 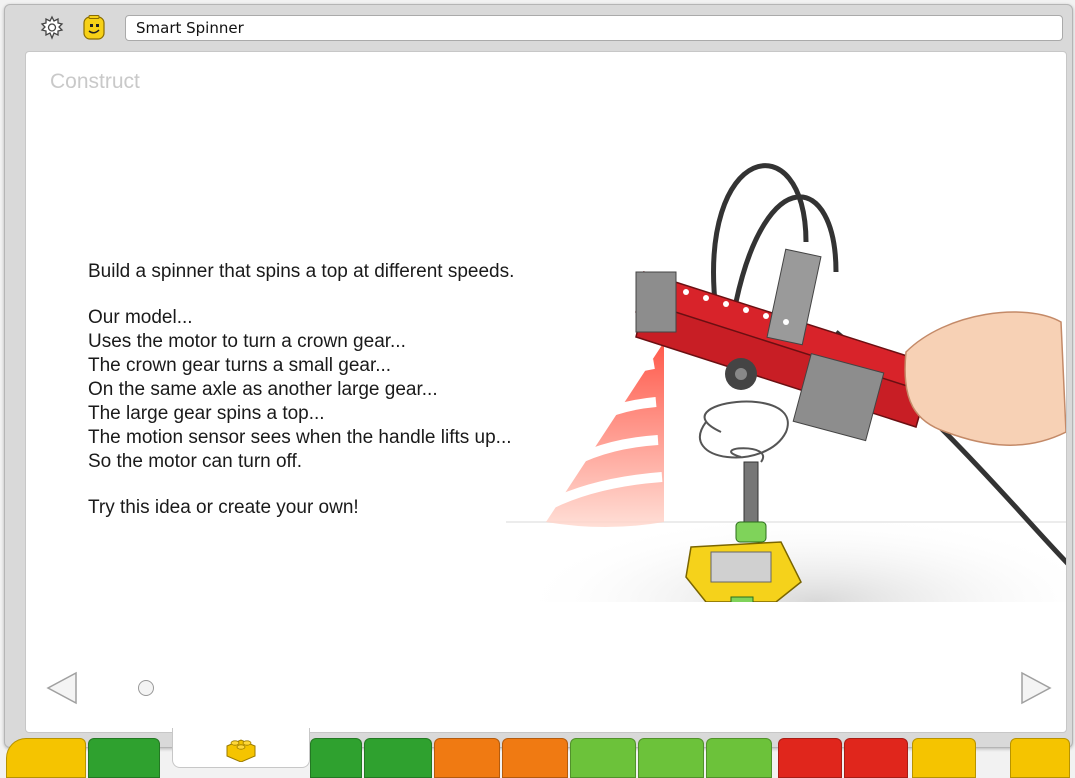 What do you see at coordinates (594, 28) in the screenshot?
I see `project-title-field: Smart Spinner` at bounding box center [594, 28].